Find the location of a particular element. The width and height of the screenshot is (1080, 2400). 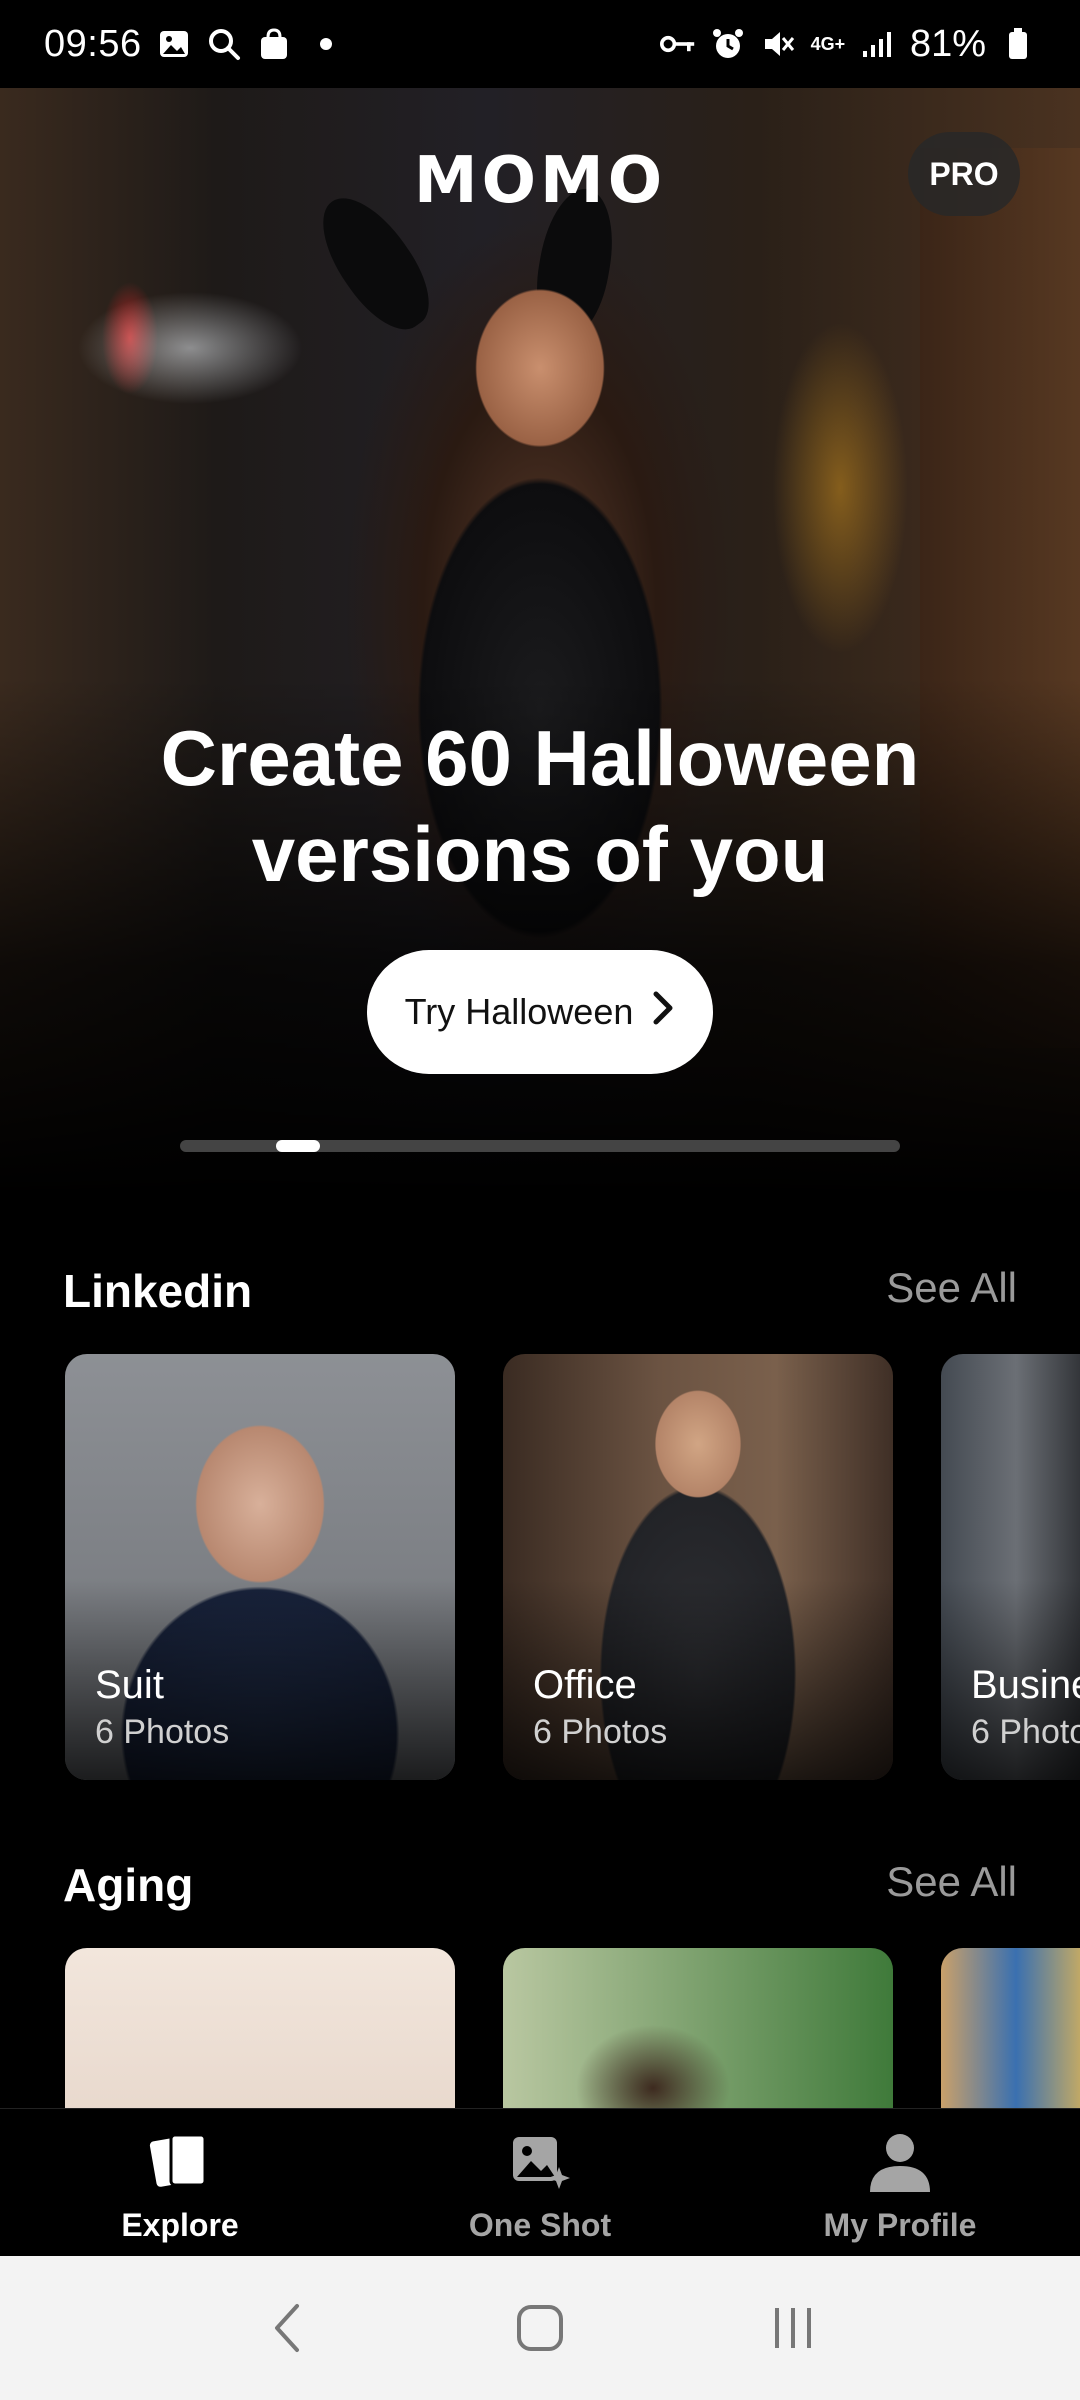

status-time: 09:56 is located at coordinates (93, 43).